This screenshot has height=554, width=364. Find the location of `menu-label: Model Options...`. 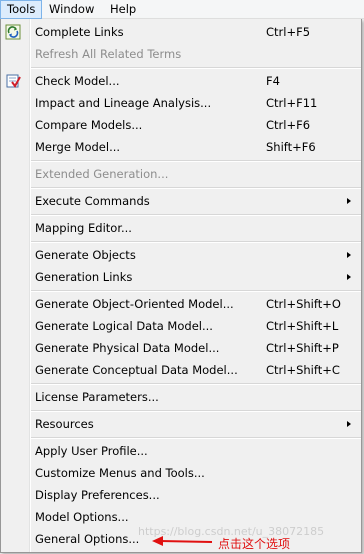

menu-label: Model Options... is located at coordinates (82, 517).